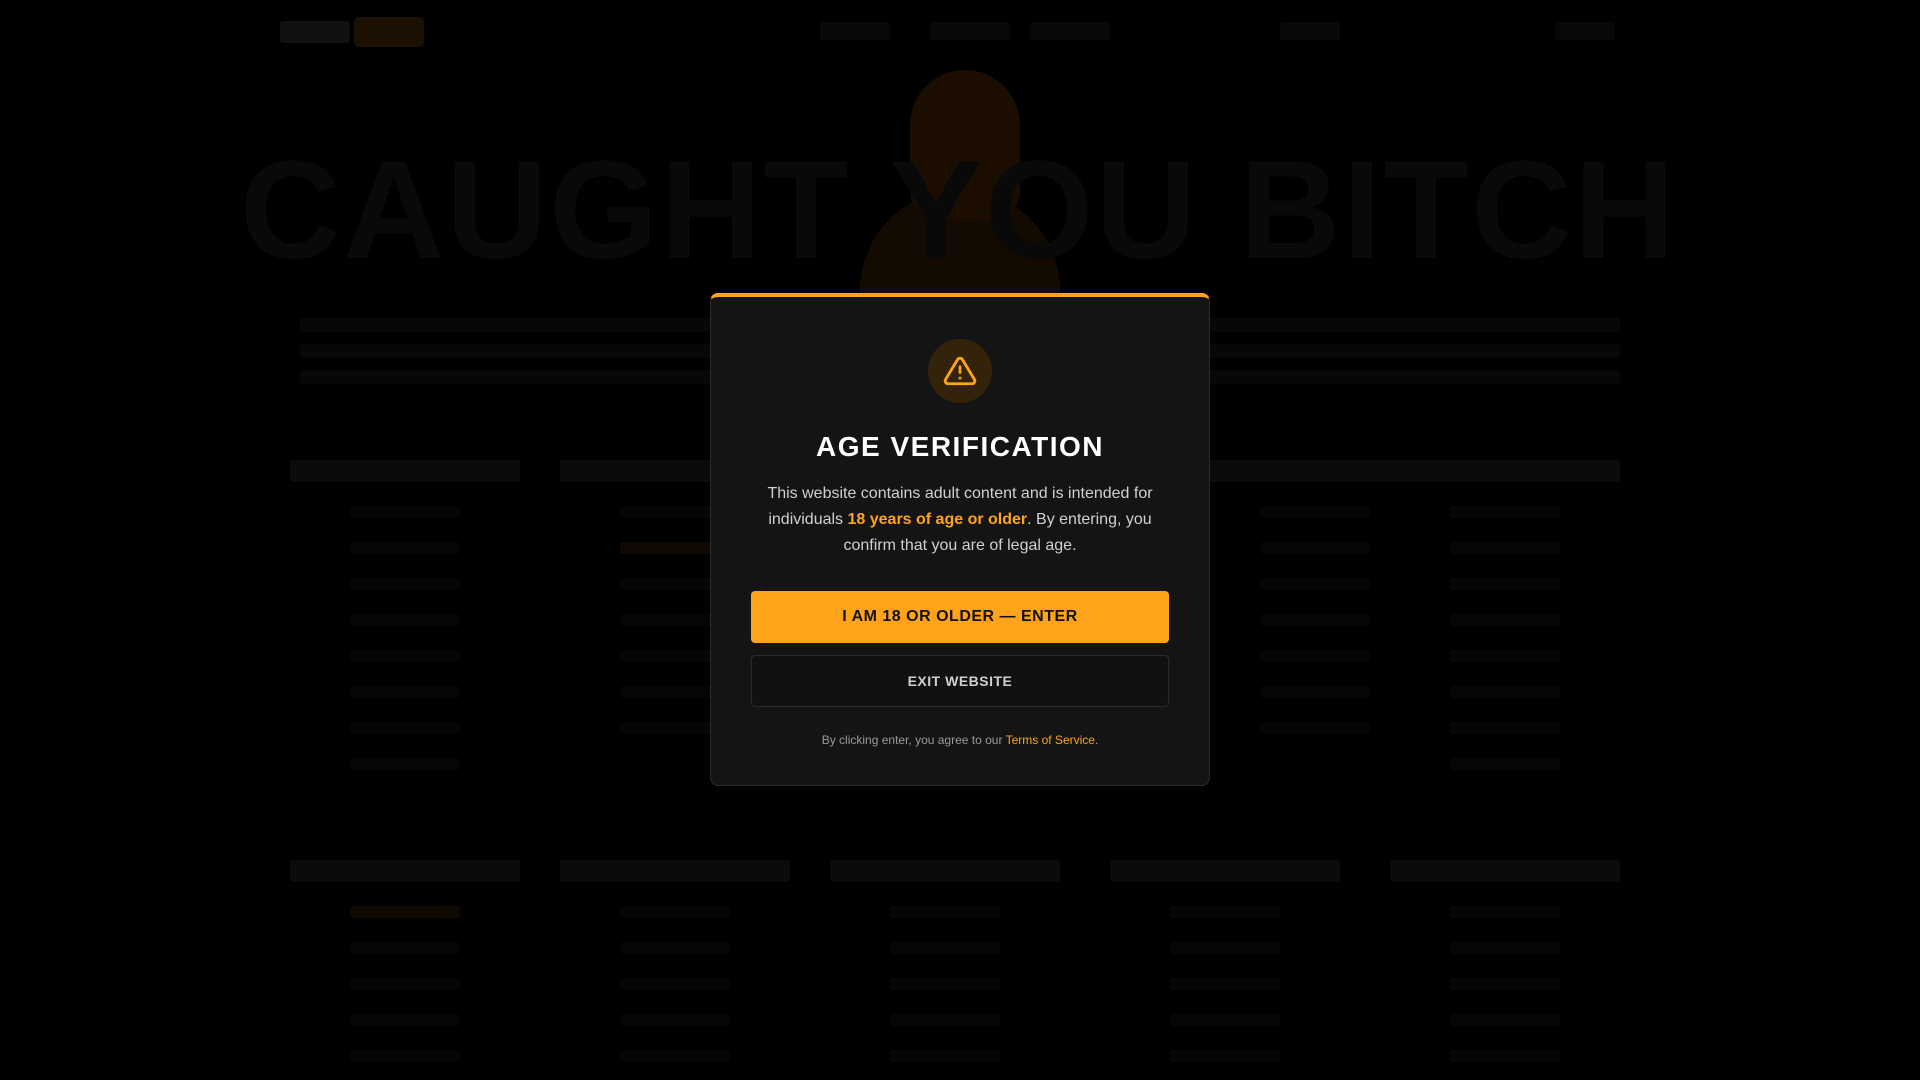  I want to click on modal-title: AGE VERIFICATION, so click(960, 446).